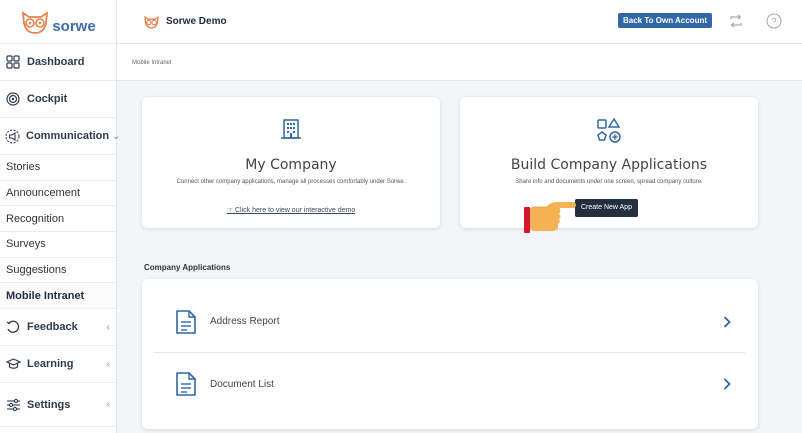 This screenshot has height=433, width=802. I want to click on help-icon: ?, so click(774, 23).